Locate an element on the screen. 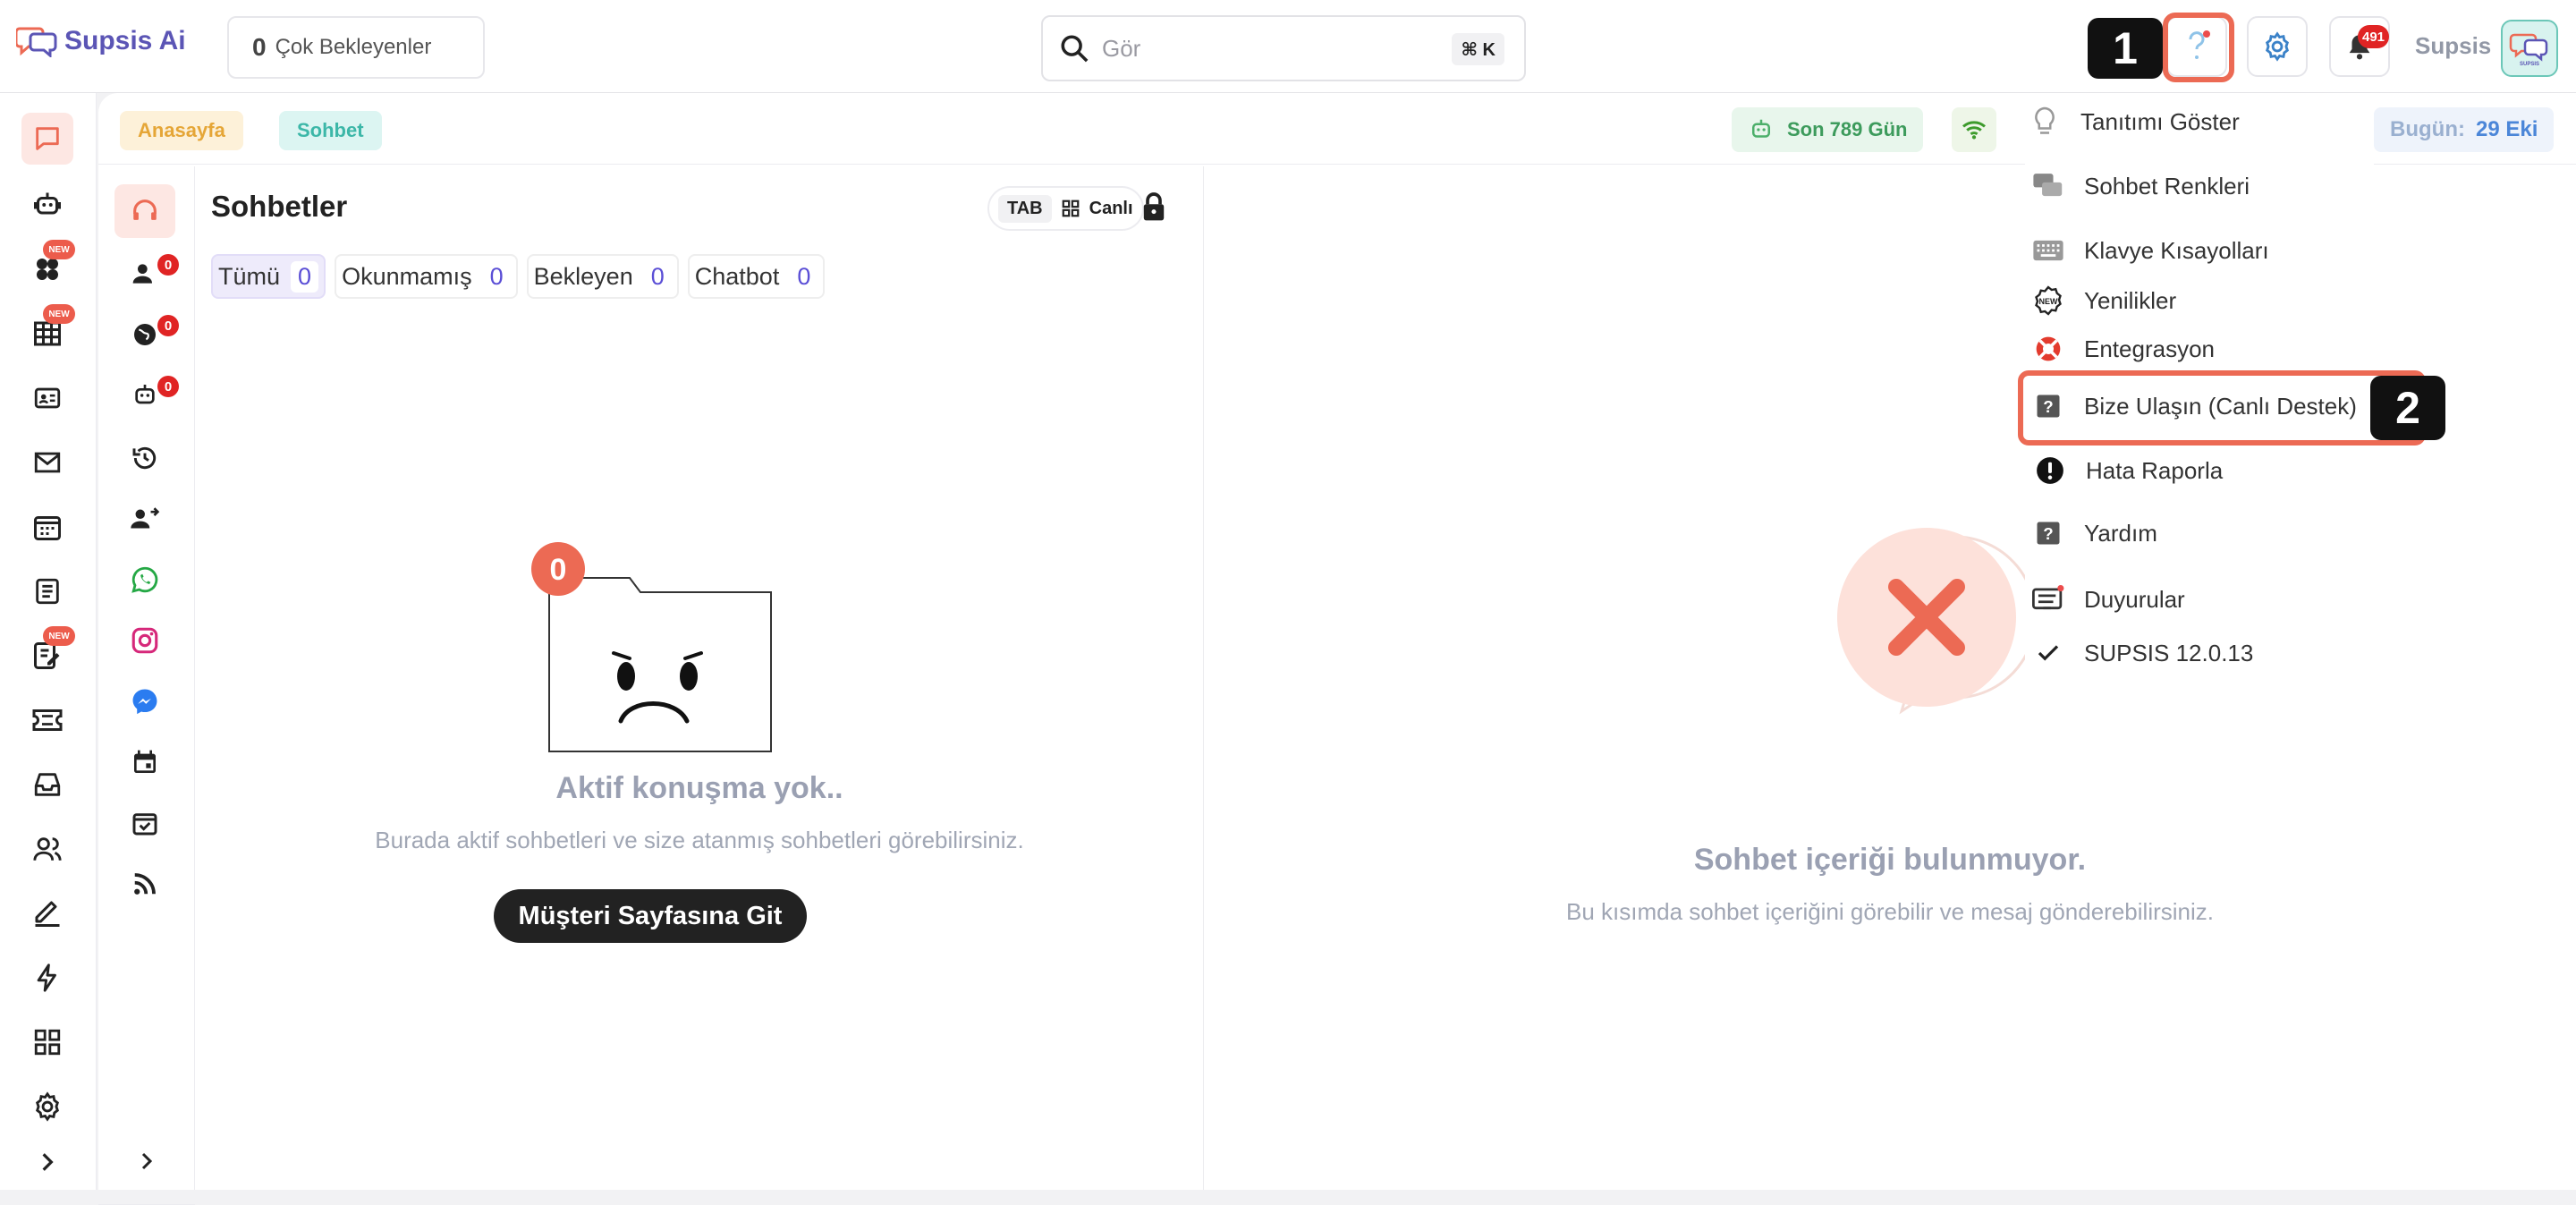  menu-item-label: Tanıtımı Göster is located at coordinates (2160, 121).